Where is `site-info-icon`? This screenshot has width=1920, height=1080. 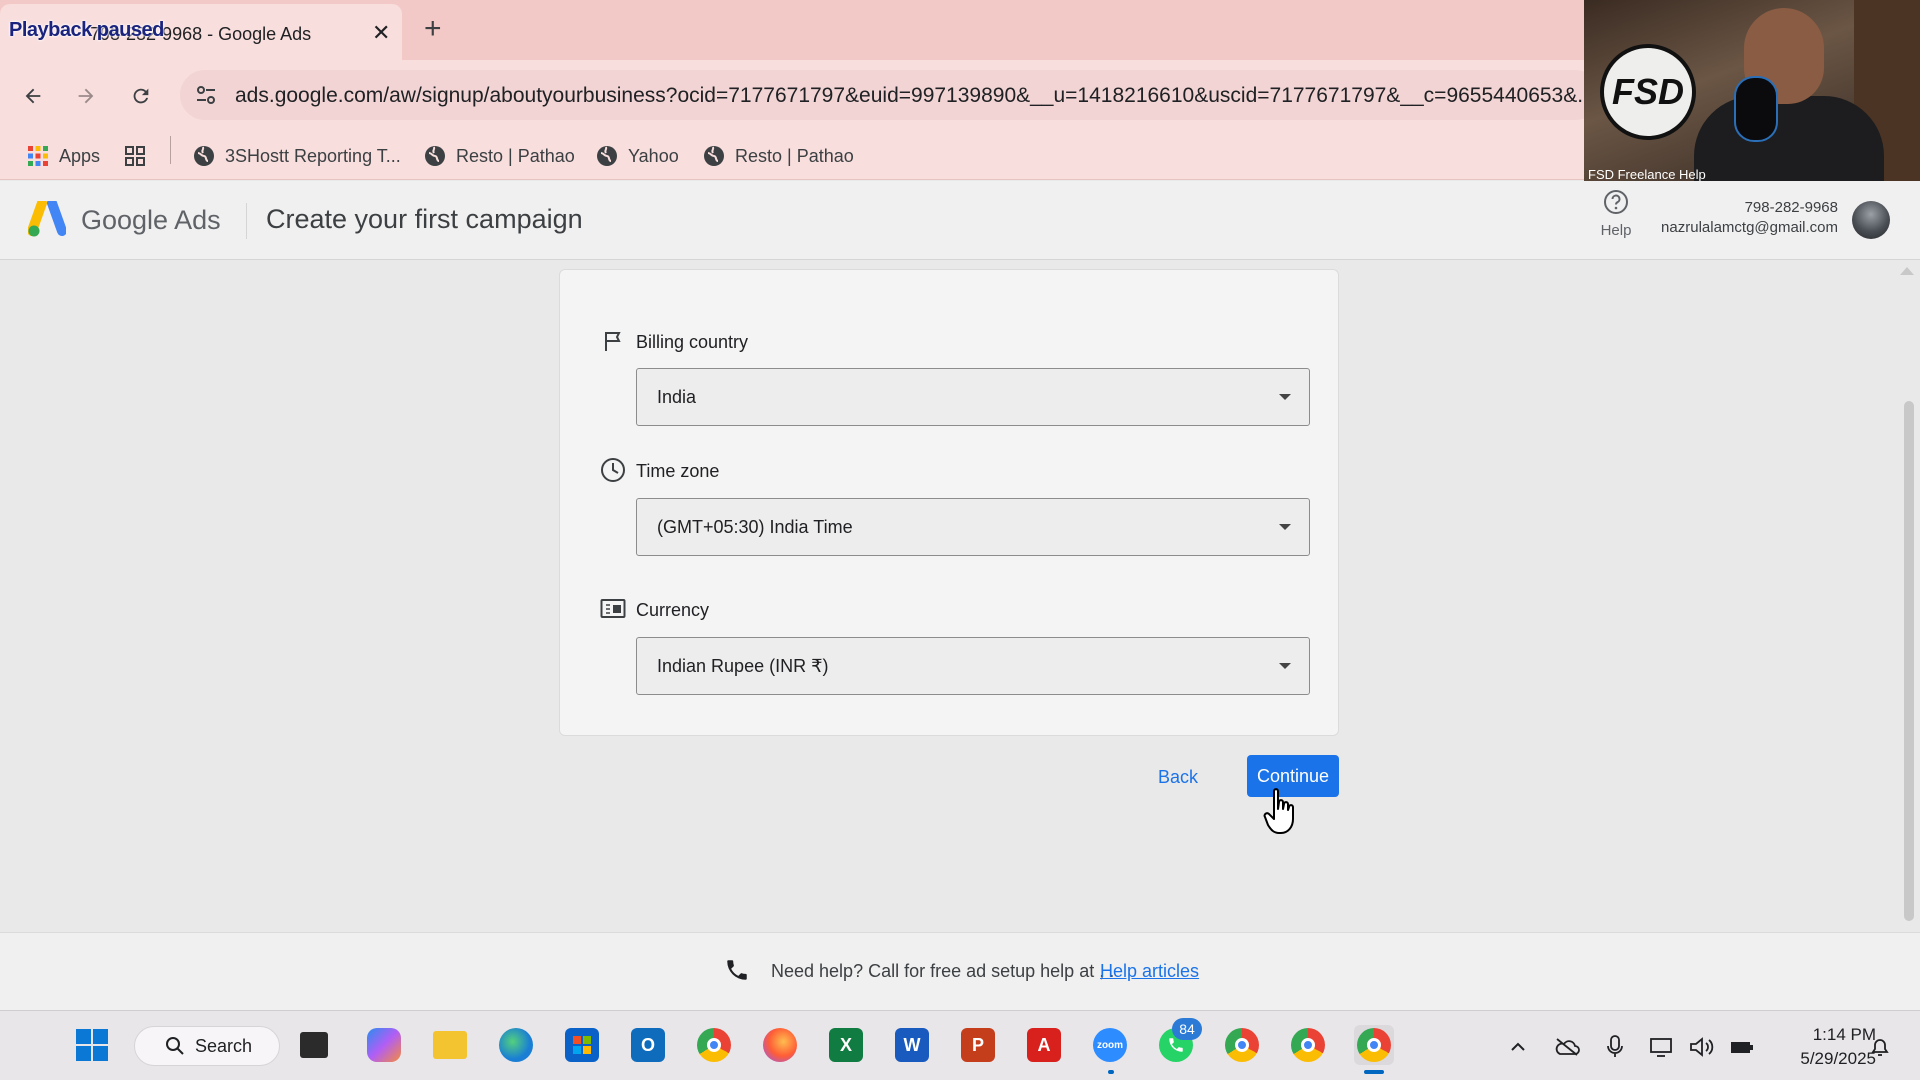 site-info-icon is located at coordinates (206, 97).